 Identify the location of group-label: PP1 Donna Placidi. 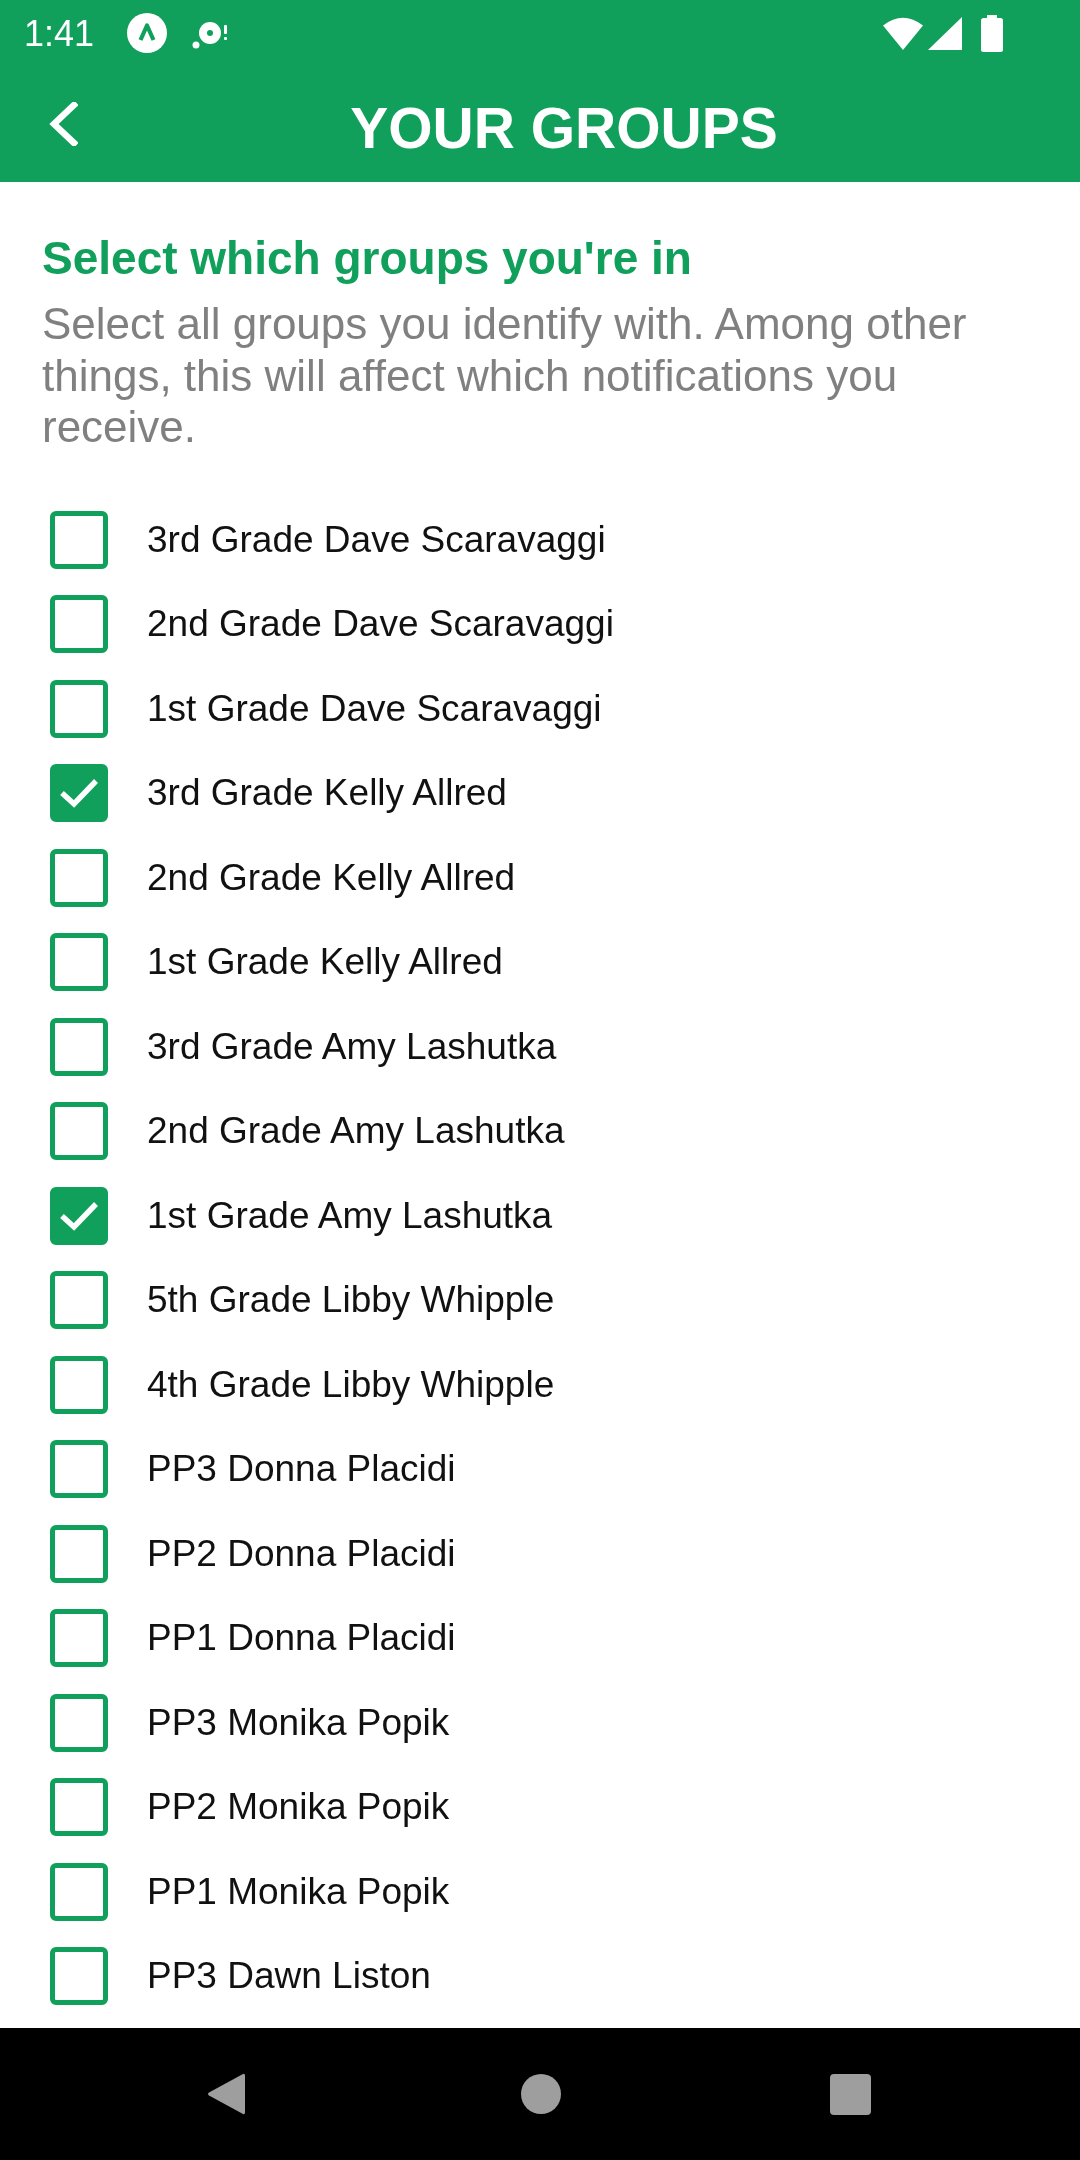
(301, 1638).